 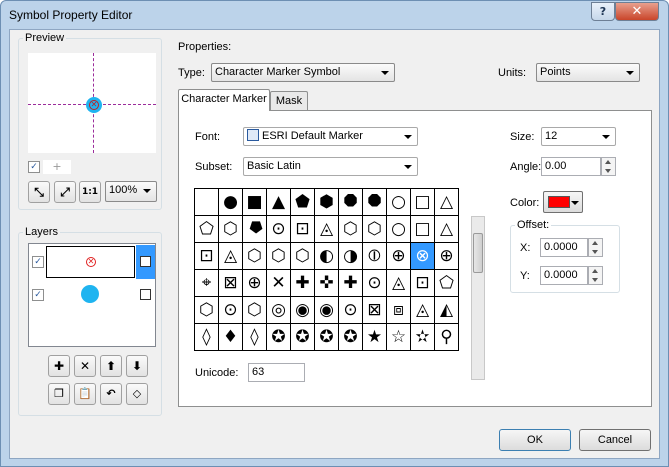 I want to click on glyph-cell: ●, so click(x=231, y=202).